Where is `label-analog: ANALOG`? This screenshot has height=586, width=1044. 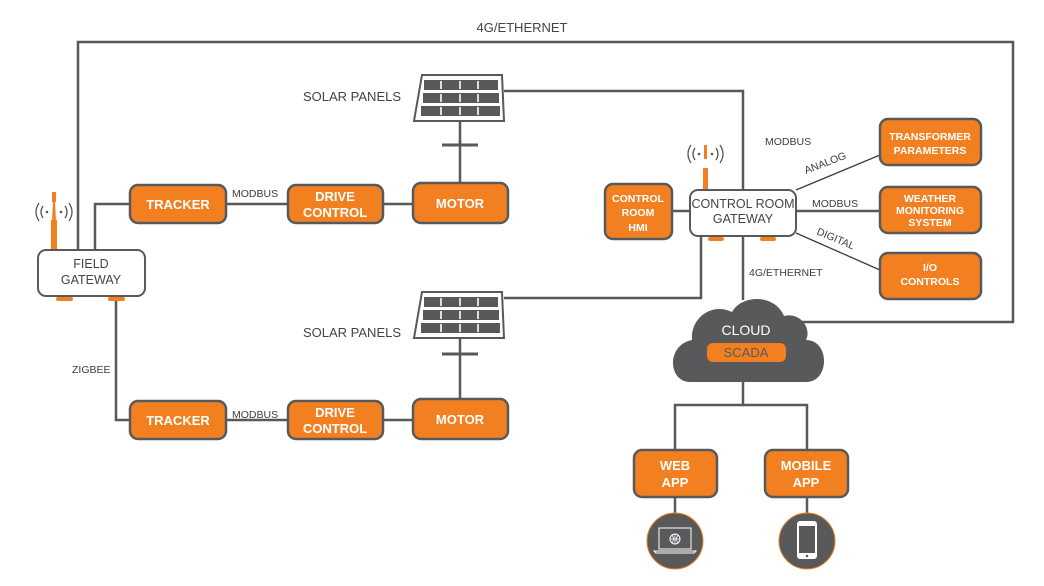
label-analog: ANALOG is located at coordinates (825, 163).